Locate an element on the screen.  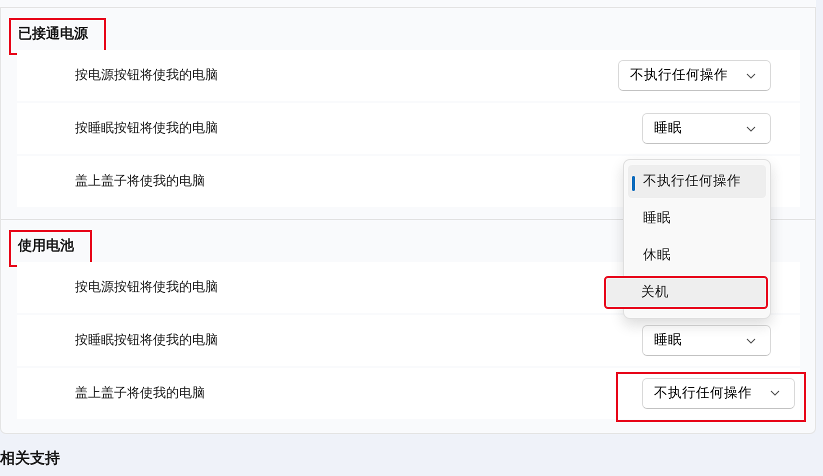
section-title: 使用电池 is located at coordinates (46, 246).